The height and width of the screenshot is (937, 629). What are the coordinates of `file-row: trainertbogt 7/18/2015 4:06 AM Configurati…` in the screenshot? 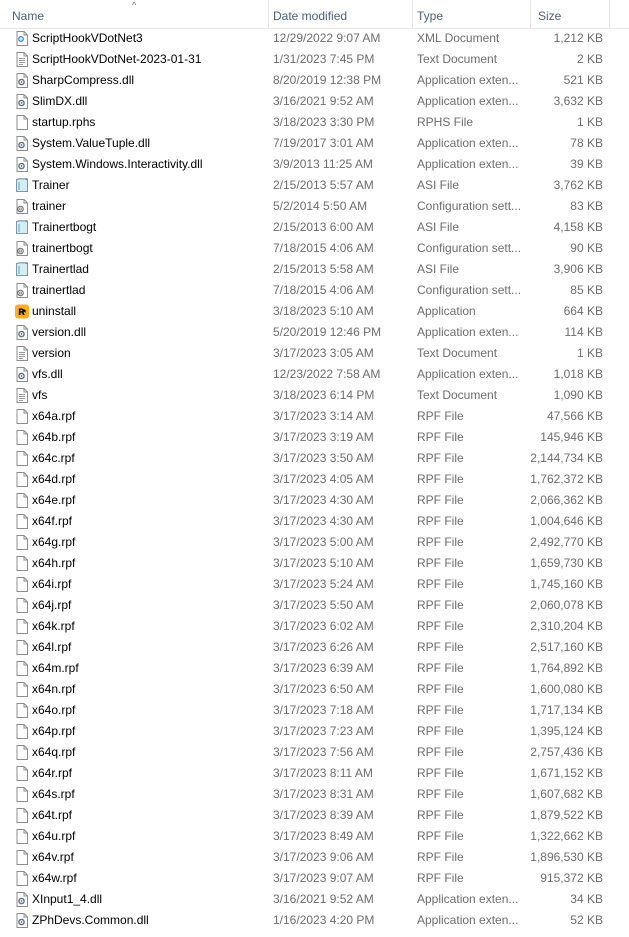 It's located at (314, 248).